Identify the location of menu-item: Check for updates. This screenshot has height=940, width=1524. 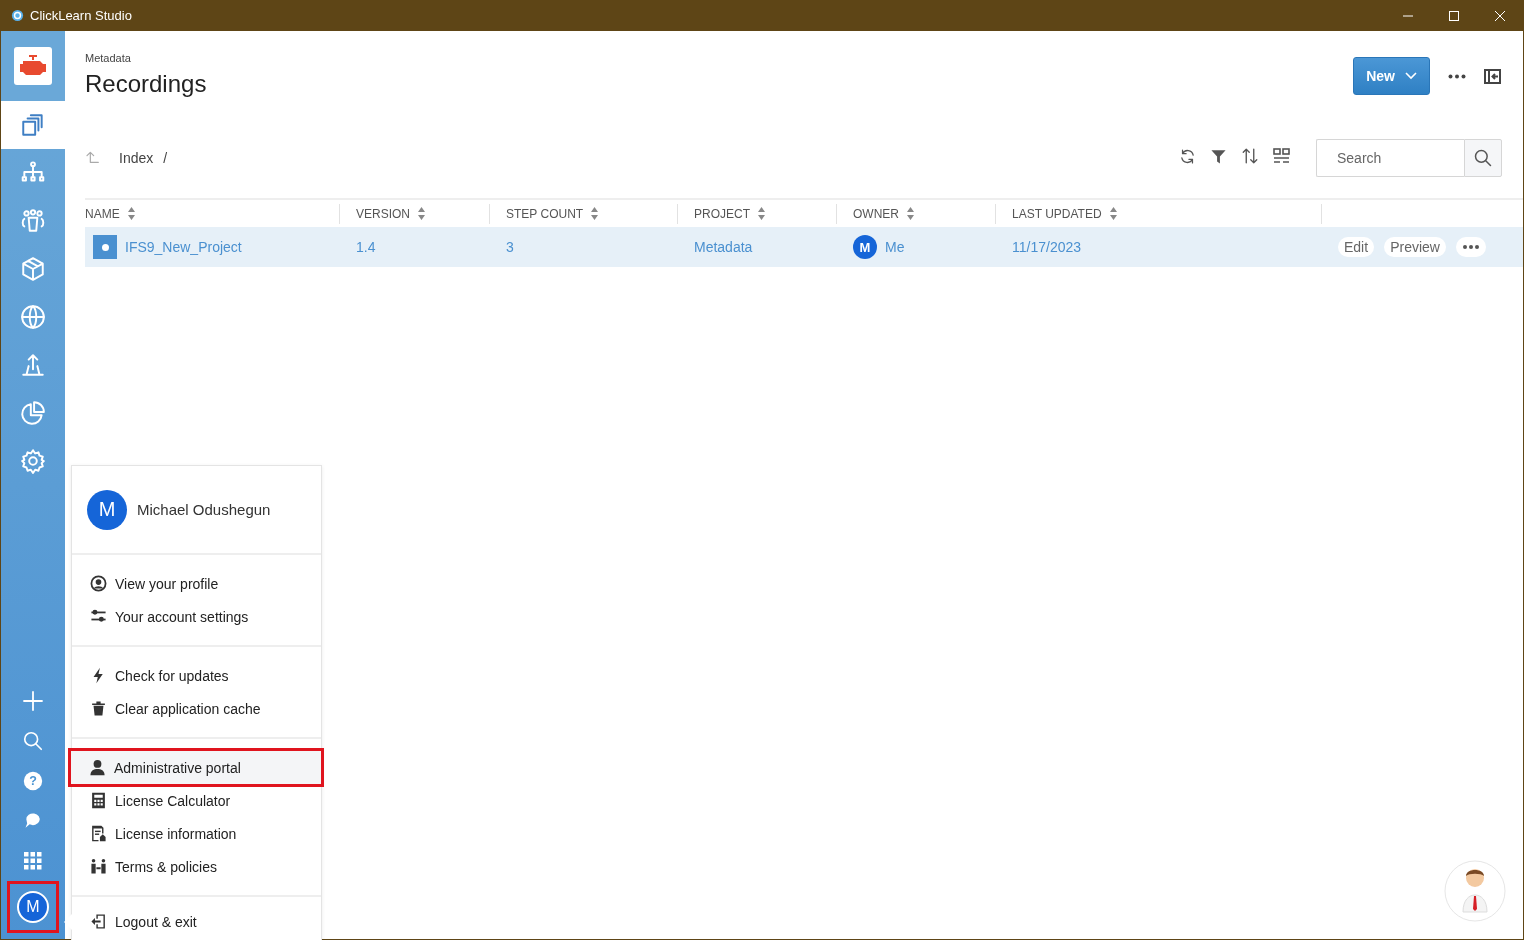
(196, 675).